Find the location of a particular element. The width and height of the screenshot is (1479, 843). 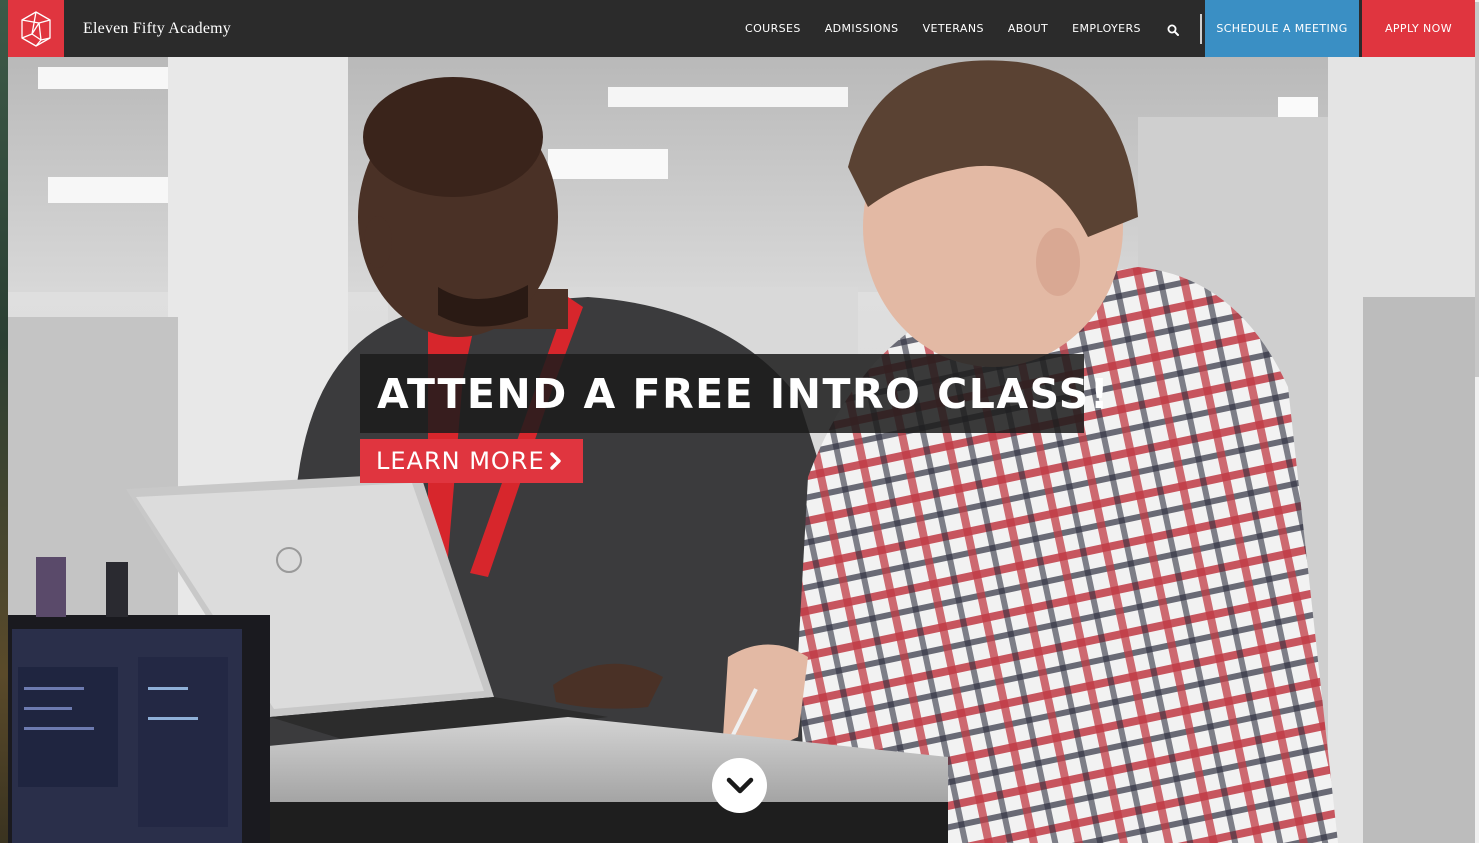

search-icon is located at coordinates (1173, 30).